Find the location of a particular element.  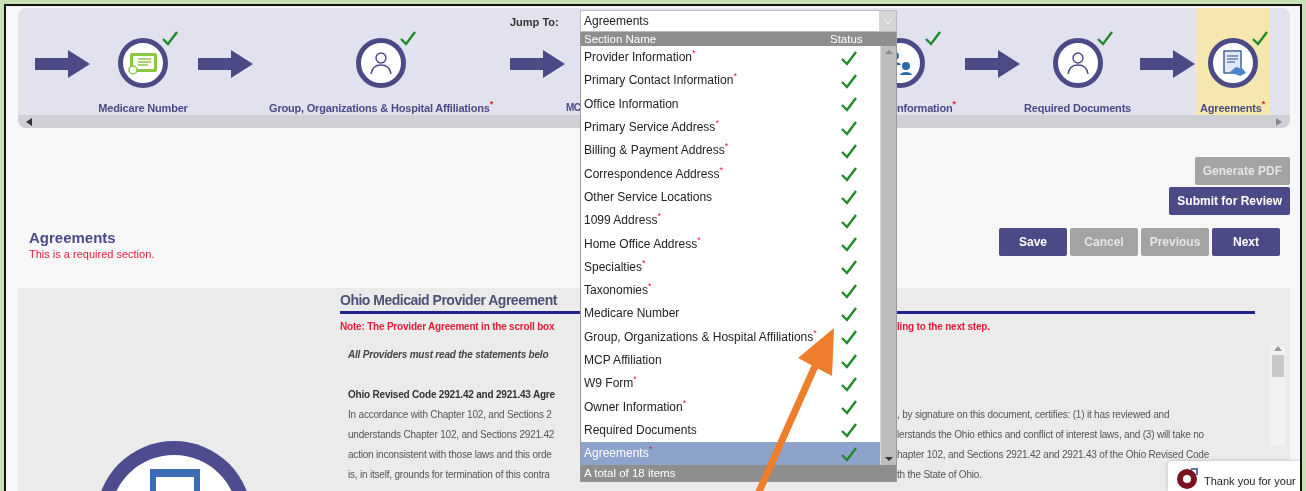

section-title: Agreements is located at coordinates (73, 237).